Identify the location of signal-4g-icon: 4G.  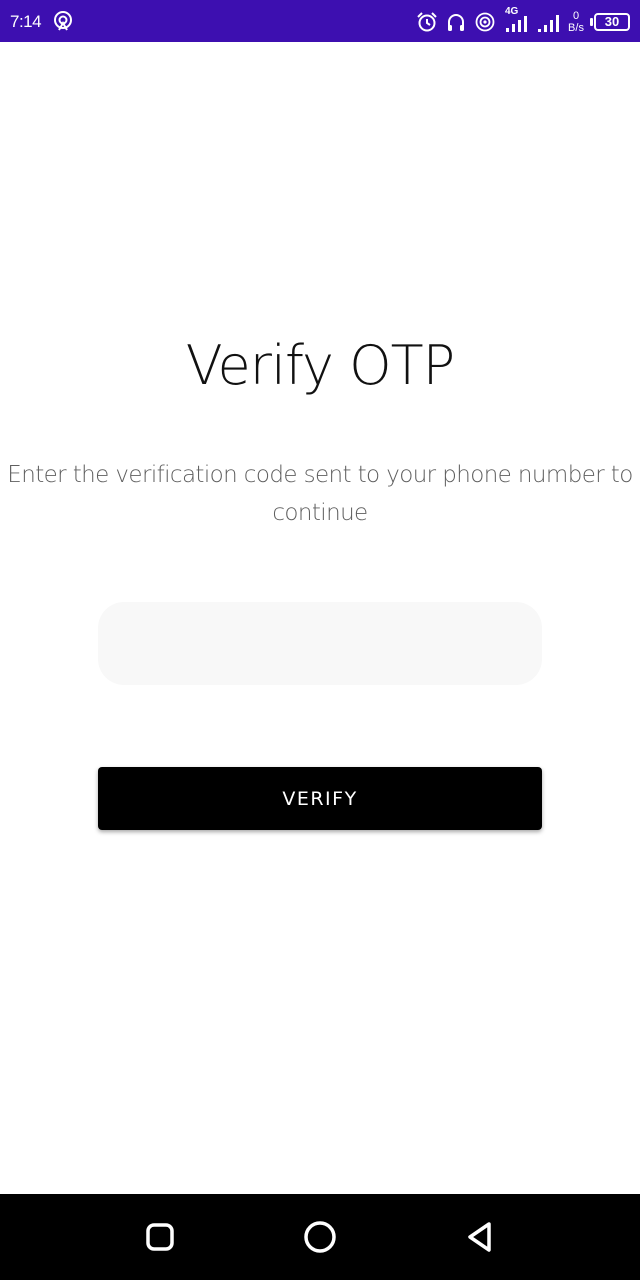
(516, 20).